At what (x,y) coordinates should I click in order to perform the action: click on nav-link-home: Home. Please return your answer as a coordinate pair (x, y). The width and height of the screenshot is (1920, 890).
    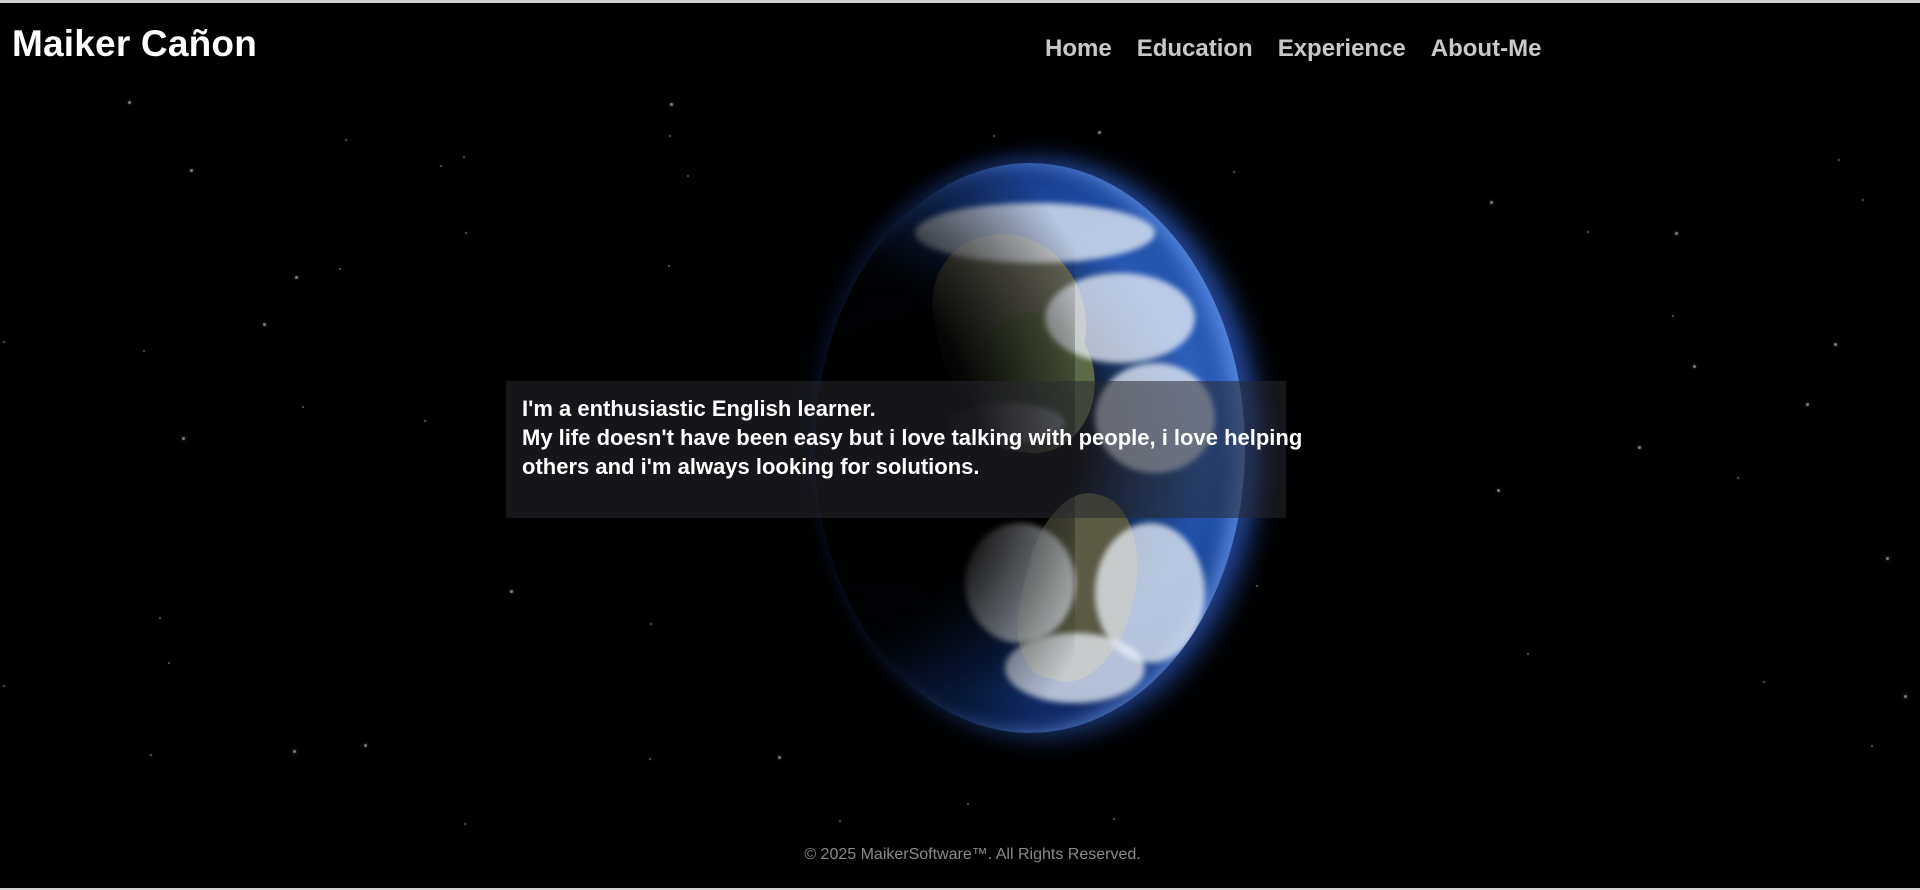
    Looking at the image, I should click on (1078, 49).